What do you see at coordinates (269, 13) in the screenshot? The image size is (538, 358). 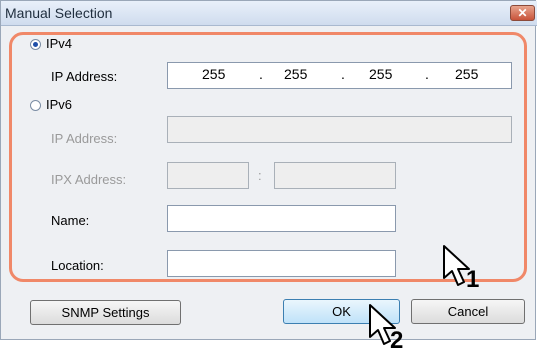 I see `title-bar: Manual Selection ✕` at bounding box center [269, 13].